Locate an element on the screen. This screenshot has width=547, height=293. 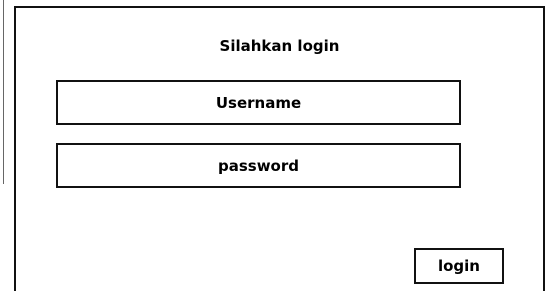
password-input: password is located at coordinates (258, 165).